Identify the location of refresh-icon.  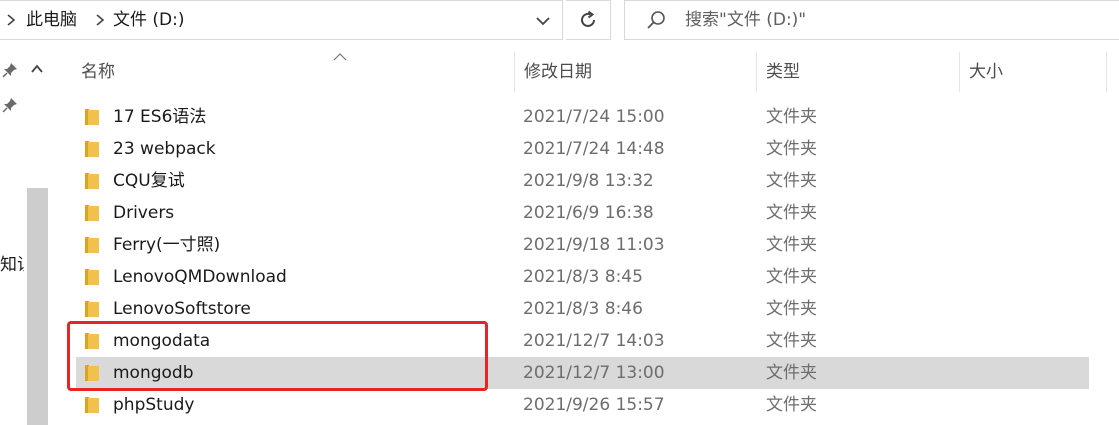
(588, 18).